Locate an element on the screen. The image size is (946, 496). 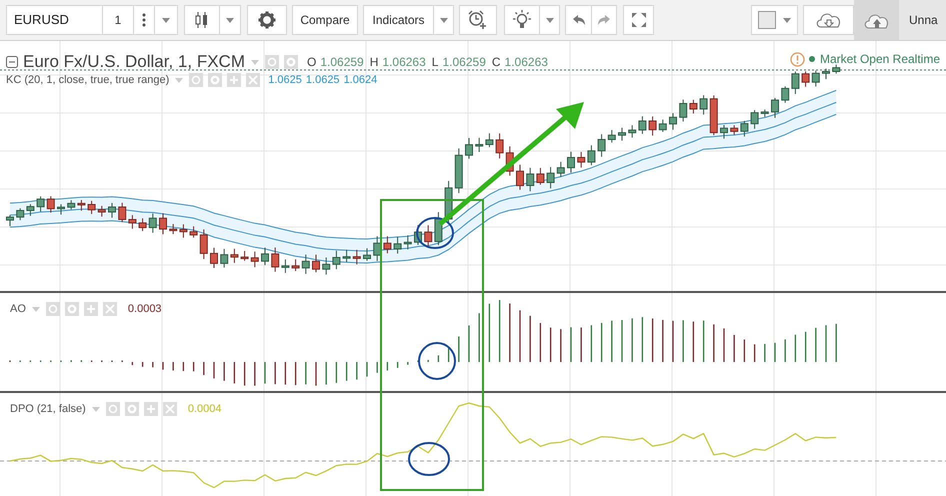
chart-title: Euro Fx/U.S. Dollar, 1, FXCM is located at coordinates (134, 62).